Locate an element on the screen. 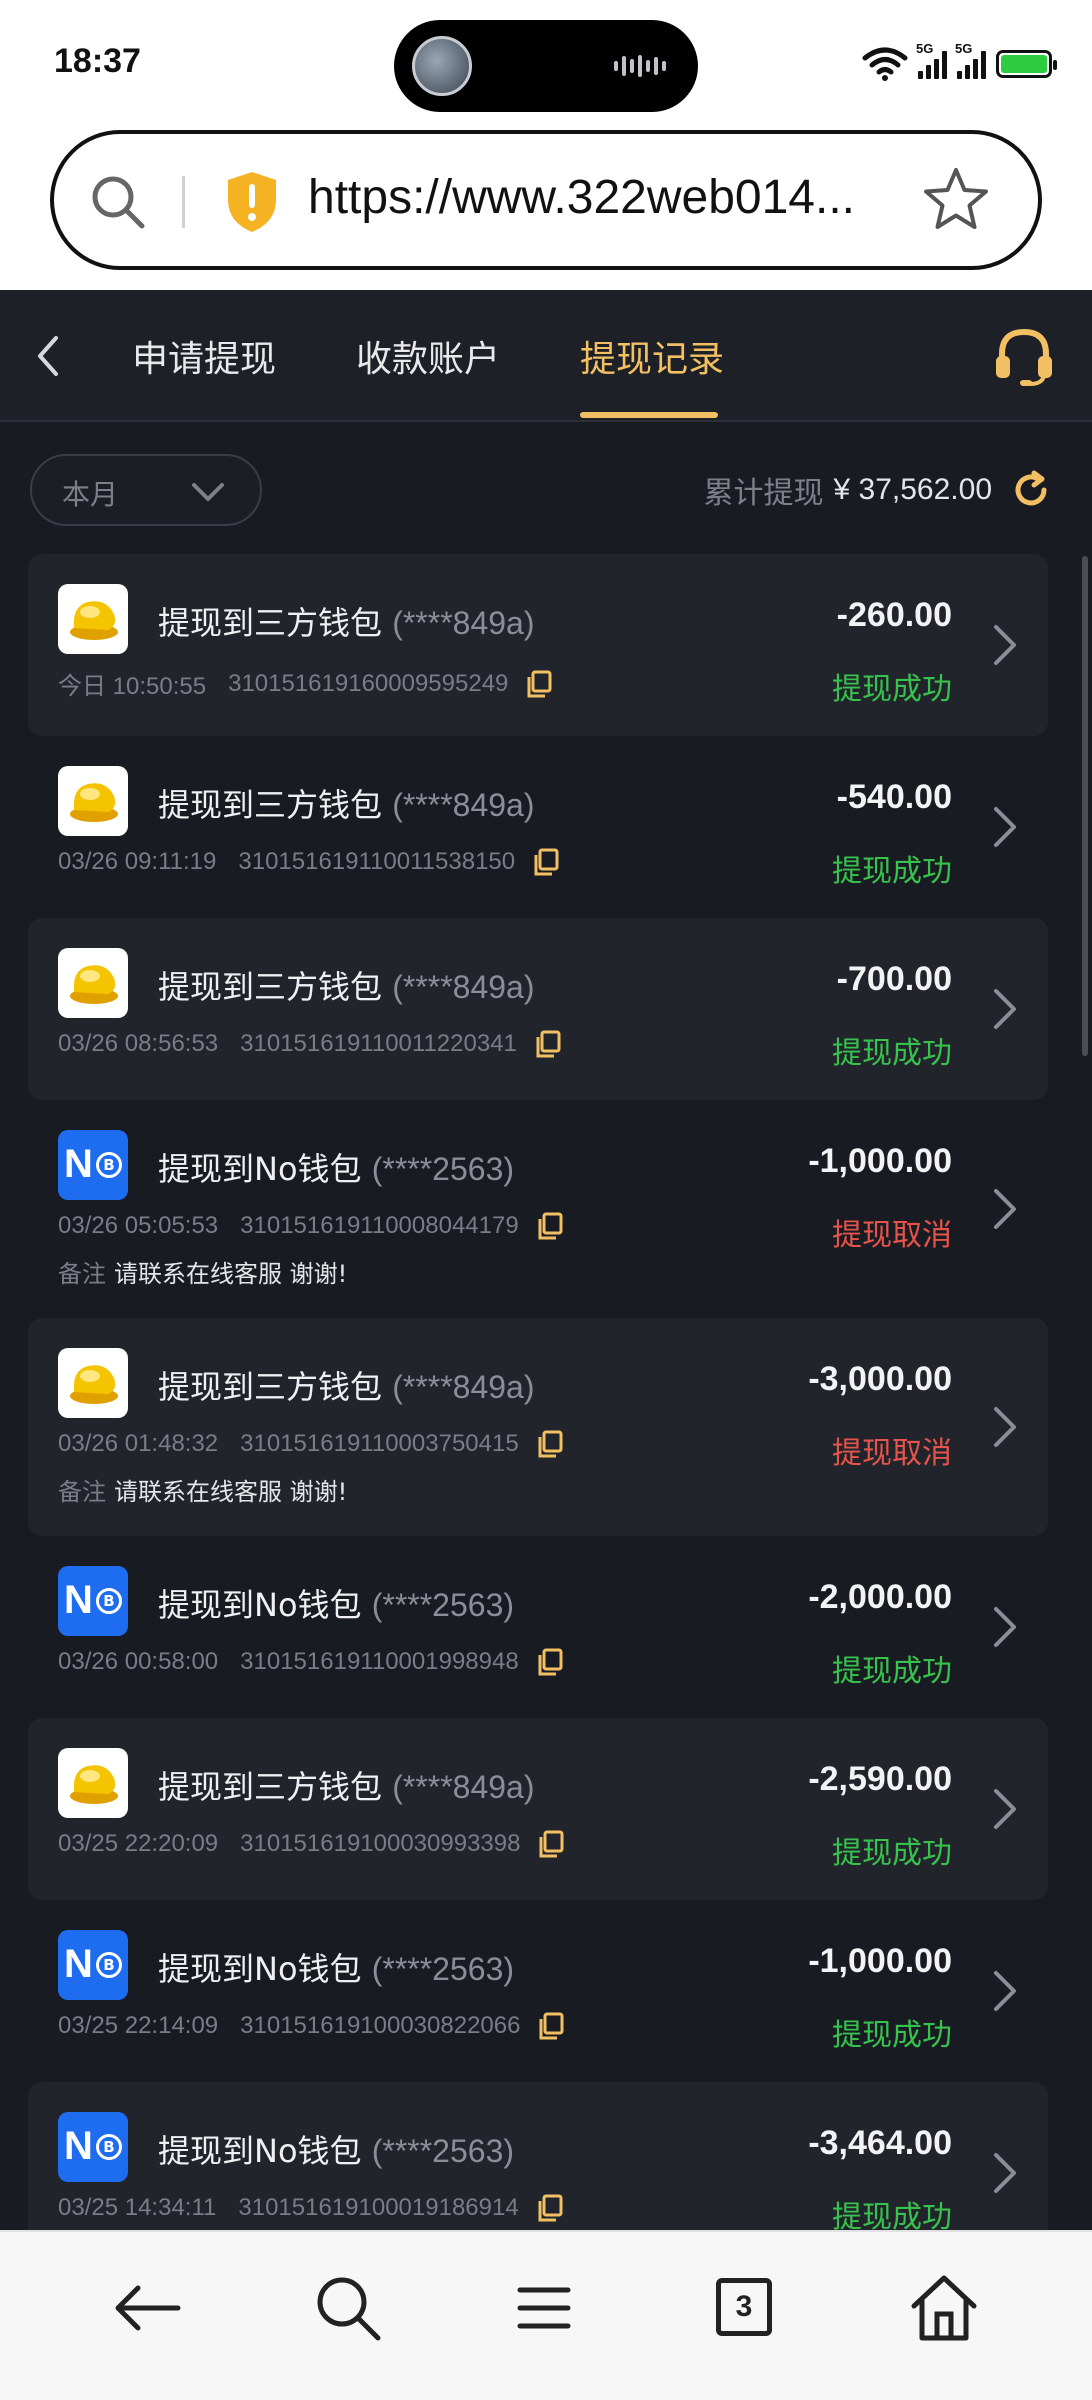  app-header: 申请提现 收款账户 提现记录 is located at coordinates (546, 356).